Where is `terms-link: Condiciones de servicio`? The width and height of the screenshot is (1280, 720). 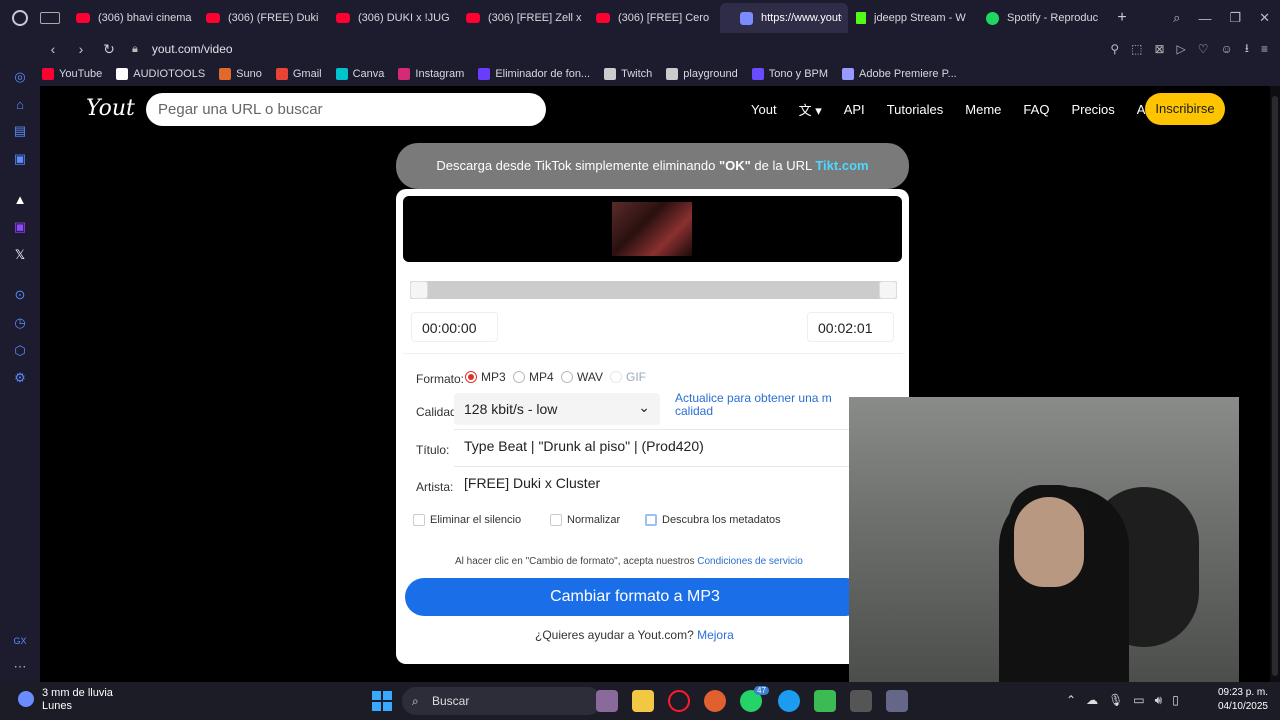
terms-link: Condiciones de servicio is located at coordinates (750, 561).